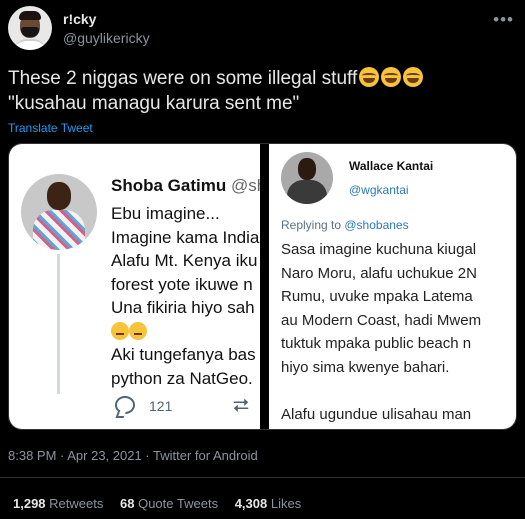 The width and height of the screenshot is (525, 519). I want to click on retweets-stat: 1,298 Retweets, so click(58, 503).